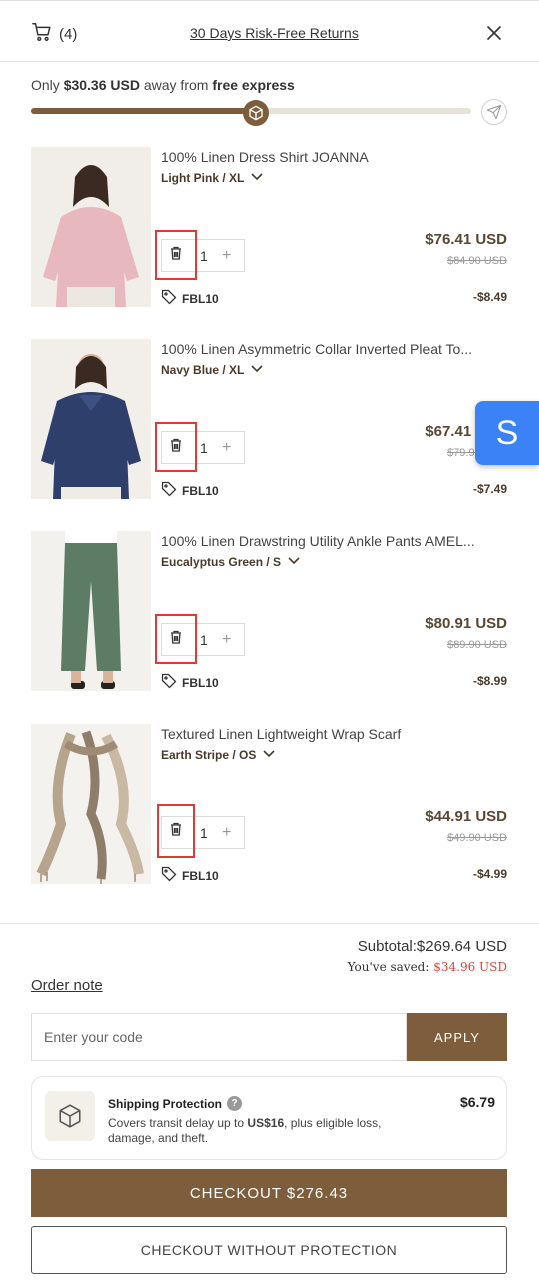 Image resolution: width=539 pixels, height=1285 pixels. What do you see at coordinates (334, 734) in the screenshot?
I see `item-title: Textured Linen Lightweight Wrap Scarf` at bounding box center [334, 734].